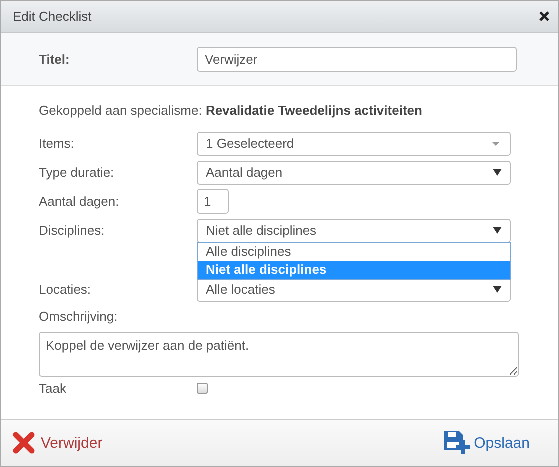 The height and width of the screenshot is (467, 559). What do you see at coordinates (354, 172) in the screenshot?
I see `select-dropdown: Aantal dagen` at bounding box center [354, 172].